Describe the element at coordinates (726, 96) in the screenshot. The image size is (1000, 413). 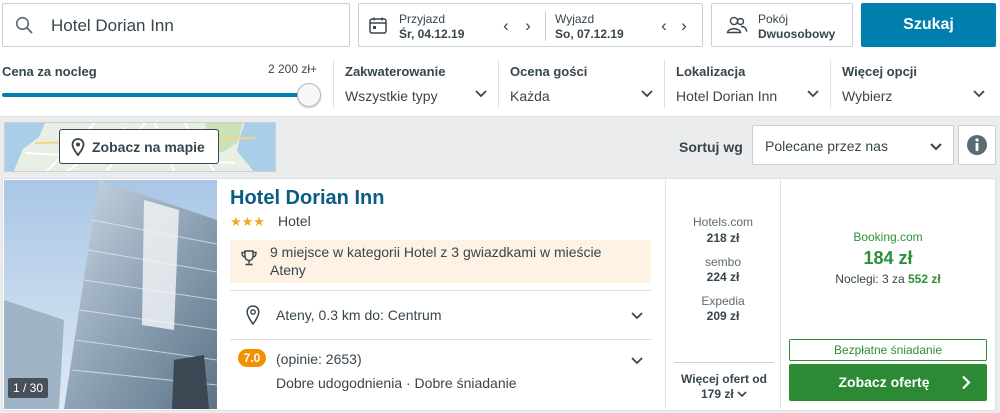
I see `location-filter-value: Hotel Dorian Inn` at that location.